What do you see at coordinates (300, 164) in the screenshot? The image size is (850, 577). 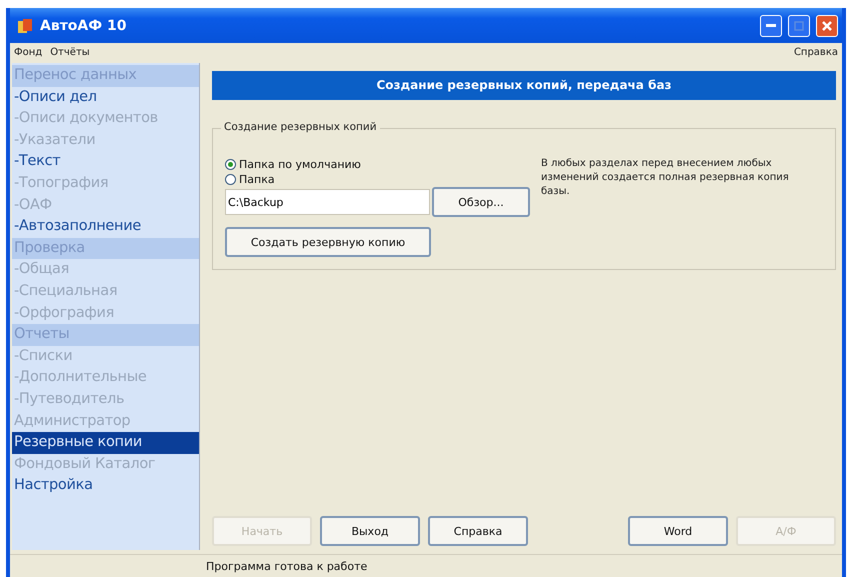 I see `radio-label: Папка по умолчанию` at bounding box center [300, 164].